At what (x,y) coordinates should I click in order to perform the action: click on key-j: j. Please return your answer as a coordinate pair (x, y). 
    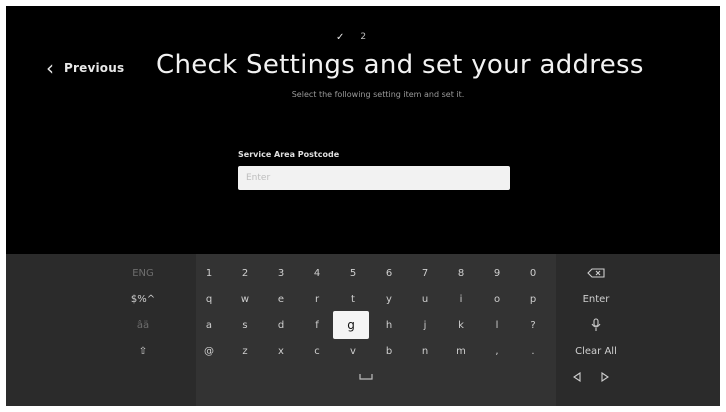
    Looking at the image, I should click on (425, 325).